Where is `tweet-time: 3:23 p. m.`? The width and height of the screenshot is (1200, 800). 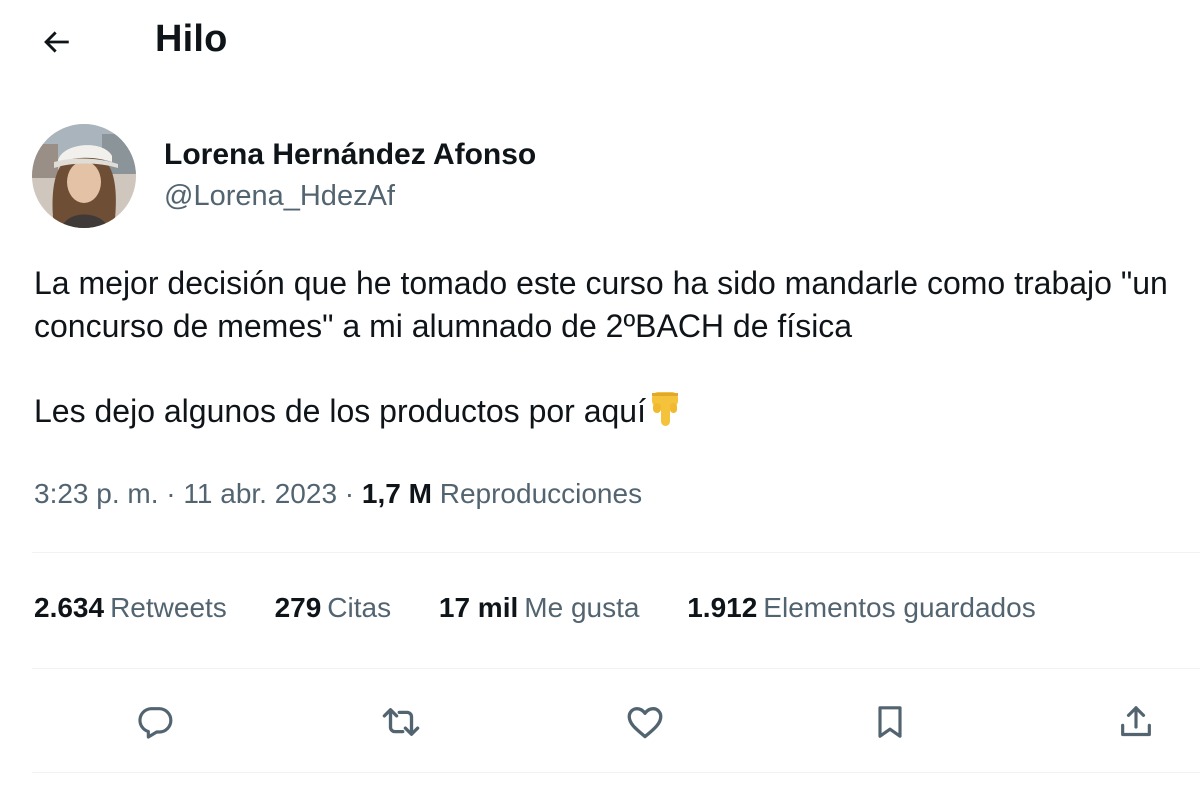
tweet-time: 3:23 p. m. is located at coordinates (96, 493).